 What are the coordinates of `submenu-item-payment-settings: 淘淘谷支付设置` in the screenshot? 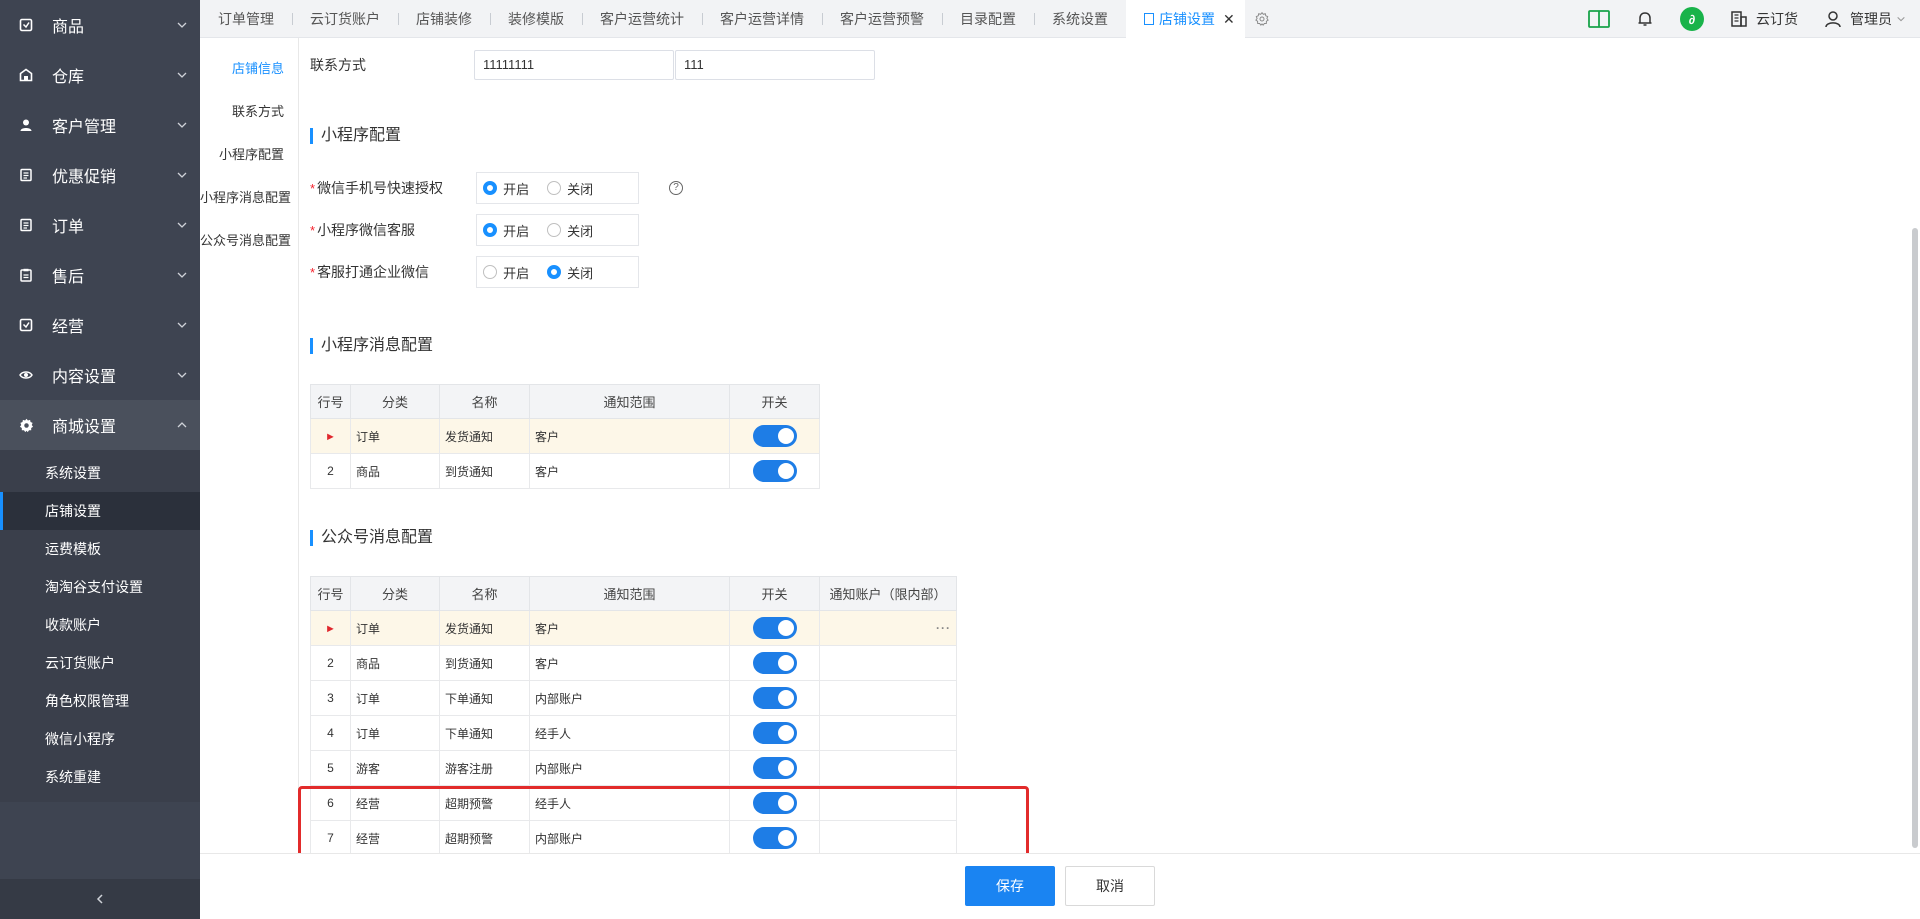 It's located at (100, 587).